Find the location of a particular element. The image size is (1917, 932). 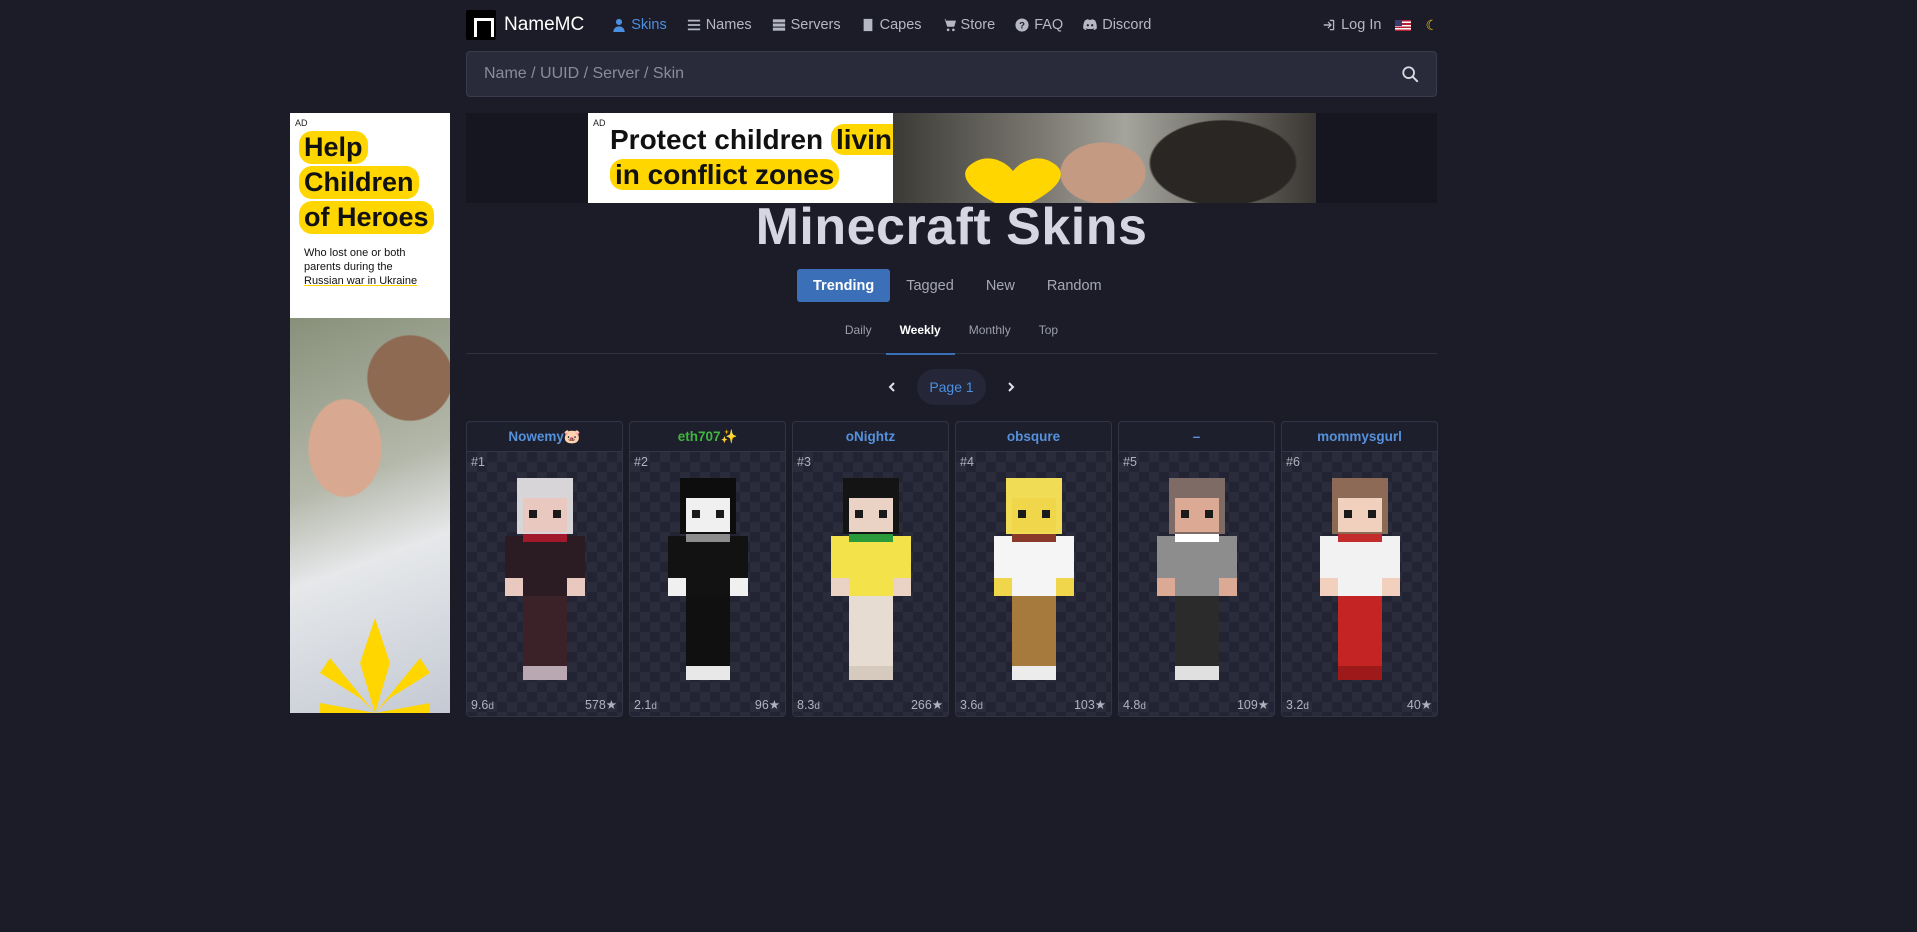

skin-owner-name: obsqure is located at coordinates (1033, 437).